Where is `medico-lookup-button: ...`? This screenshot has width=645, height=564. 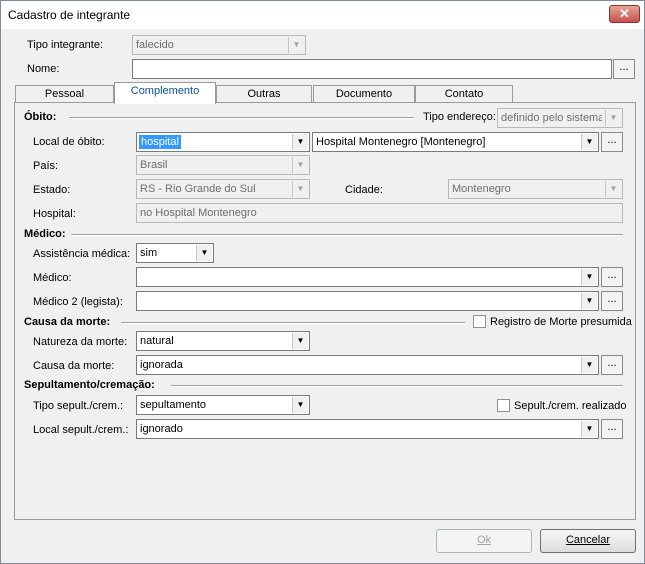
medico-lookup-button: ... is located at coordinates (612, 277).